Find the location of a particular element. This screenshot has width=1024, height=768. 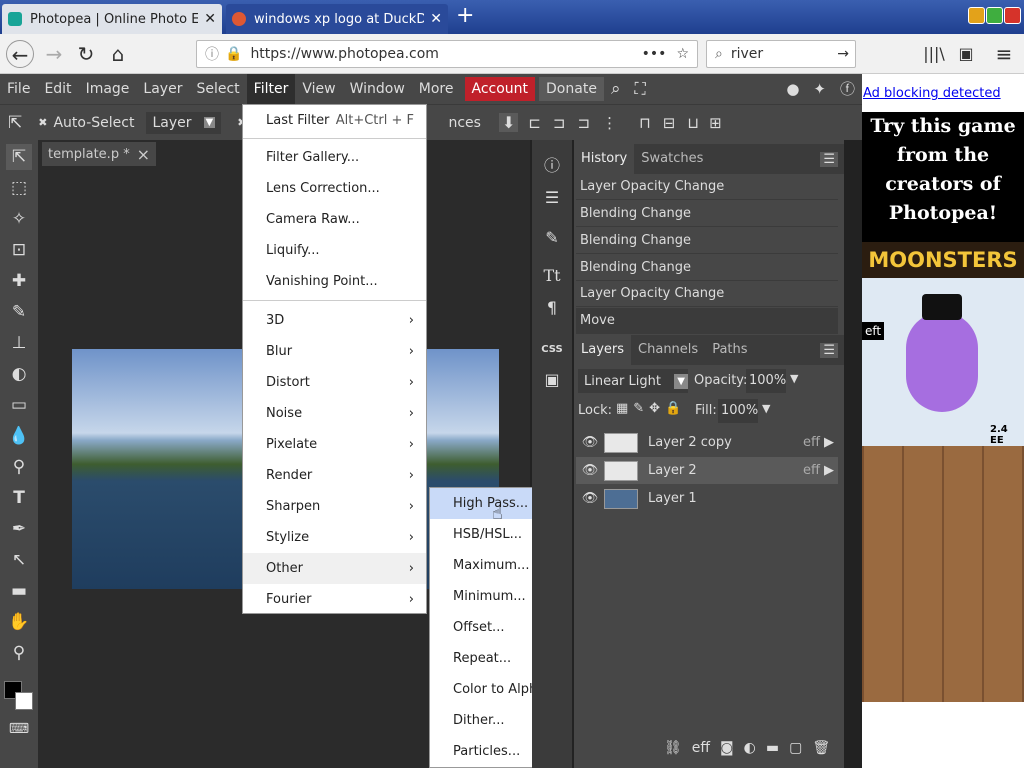

marquee-tool-icon: ⬚ is located at coordinates (19, 188).